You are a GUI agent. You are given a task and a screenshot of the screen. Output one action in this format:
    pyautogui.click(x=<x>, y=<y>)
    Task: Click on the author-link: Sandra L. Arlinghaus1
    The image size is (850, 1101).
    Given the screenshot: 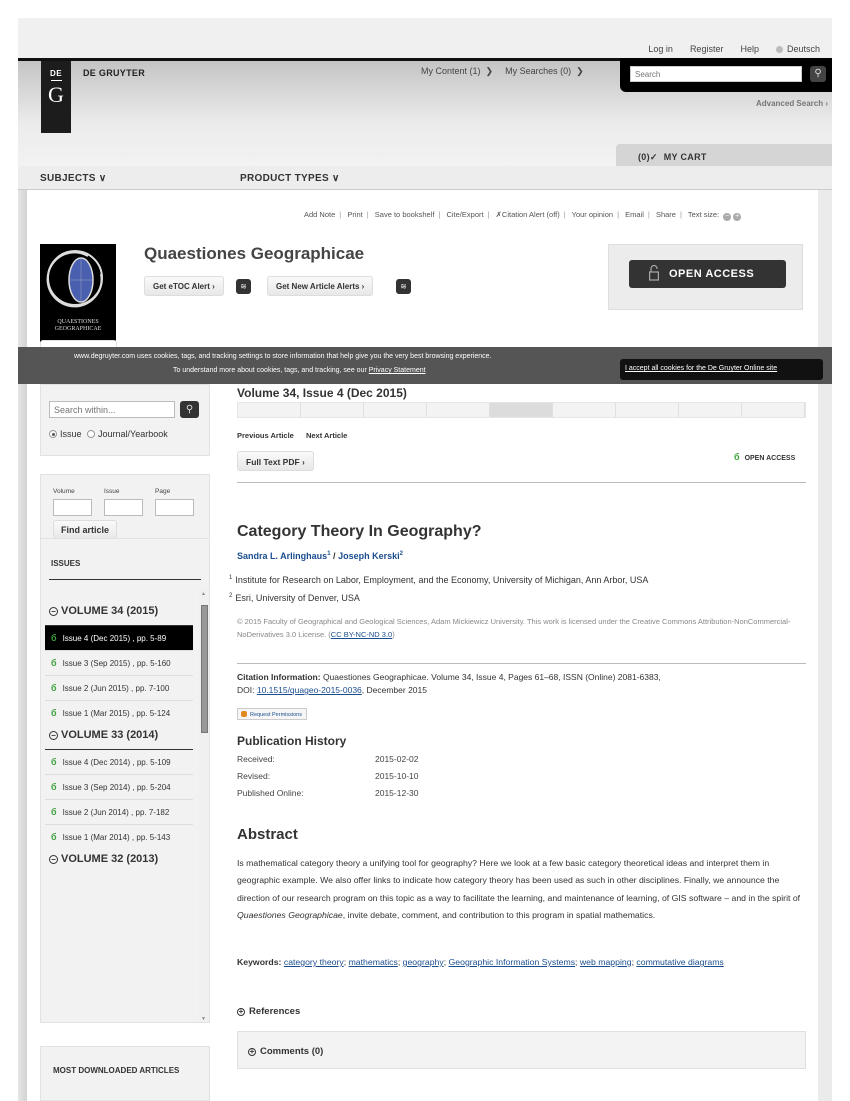 What is the action you would take?
    pyautogui.click(x=284, y=556)
    